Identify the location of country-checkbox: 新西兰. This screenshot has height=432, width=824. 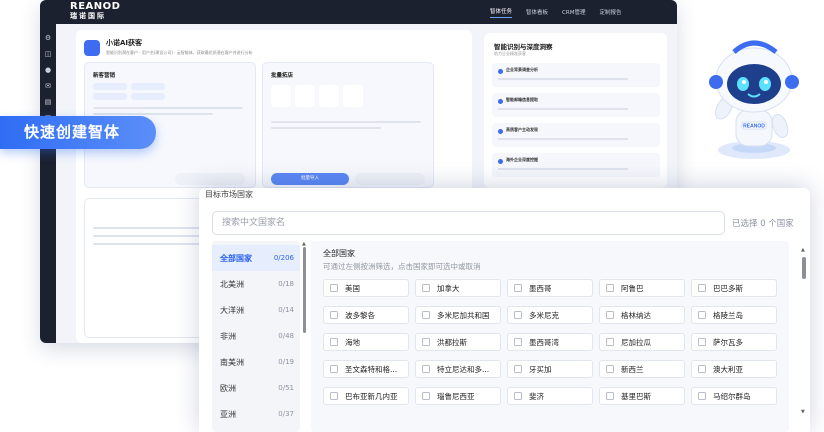
(642, 369).